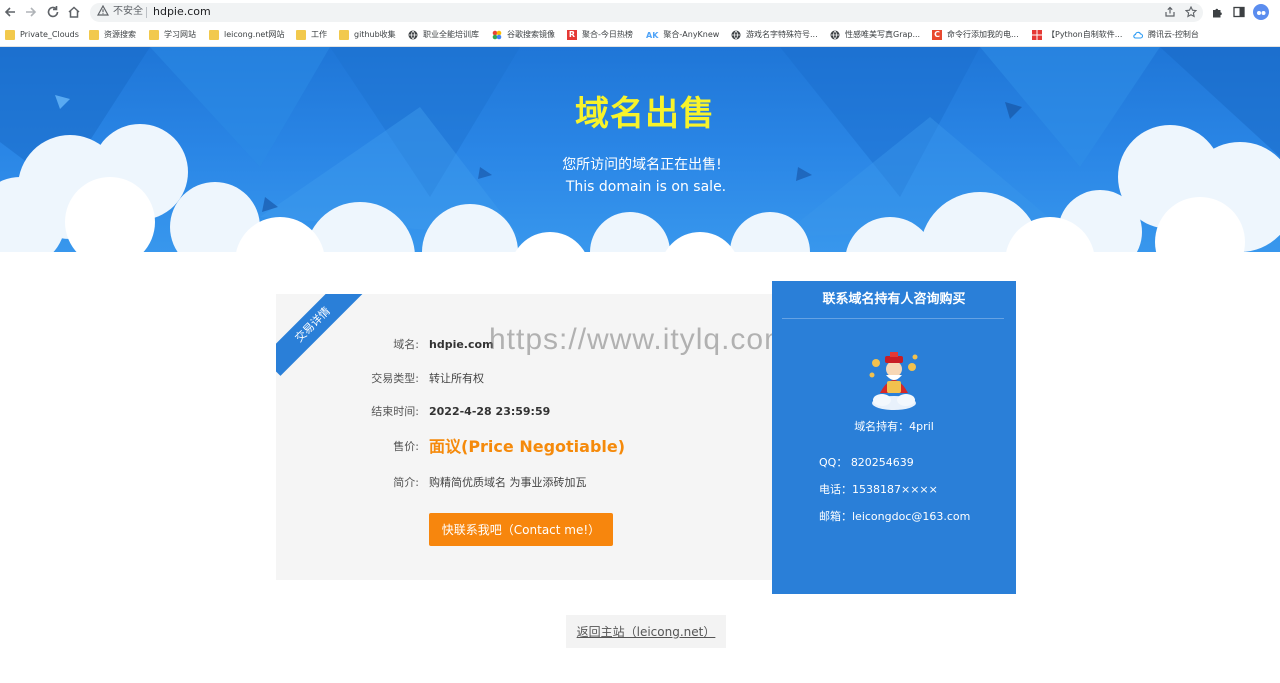 The image size is (1280, 683). I want to click on profile-avatar, so click(1261, 12).